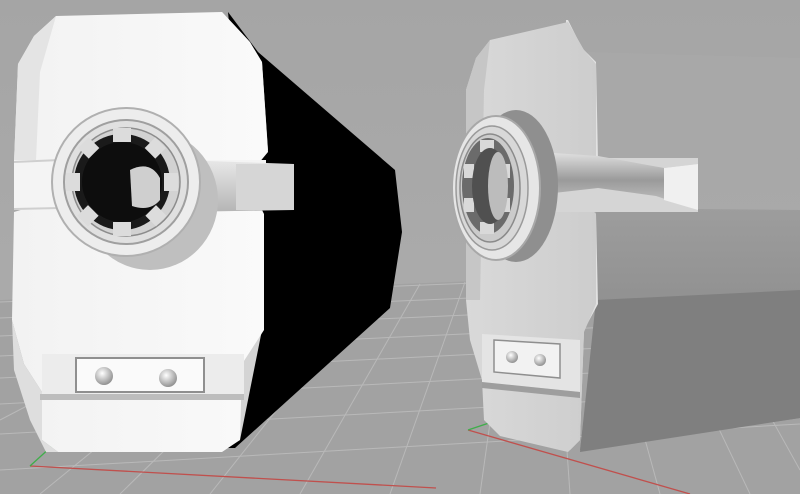  Describe the element at coordinates (527, 359) in the screenshot. I see `right-lug` at that location.